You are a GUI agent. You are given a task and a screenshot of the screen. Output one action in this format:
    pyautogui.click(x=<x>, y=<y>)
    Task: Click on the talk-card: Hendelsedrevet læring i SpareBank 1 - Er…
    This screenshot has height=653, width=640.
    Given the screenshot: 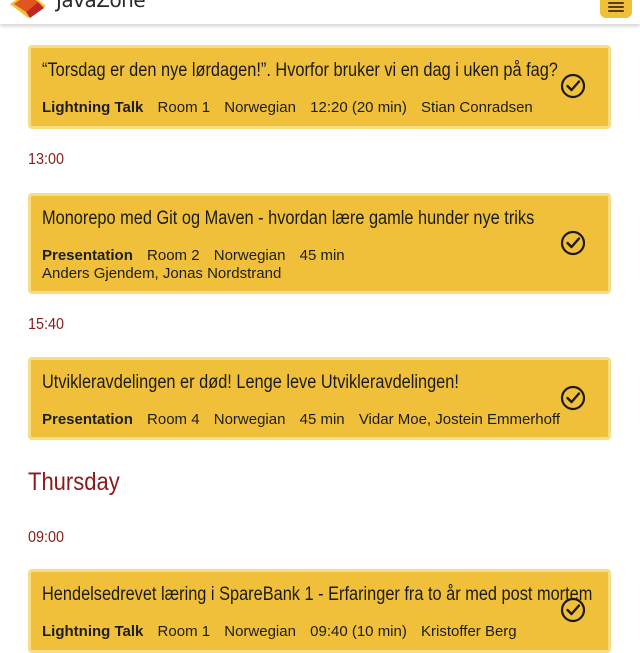 What is the action you would take?
    pyautogui.click(x=319, y=611)
    